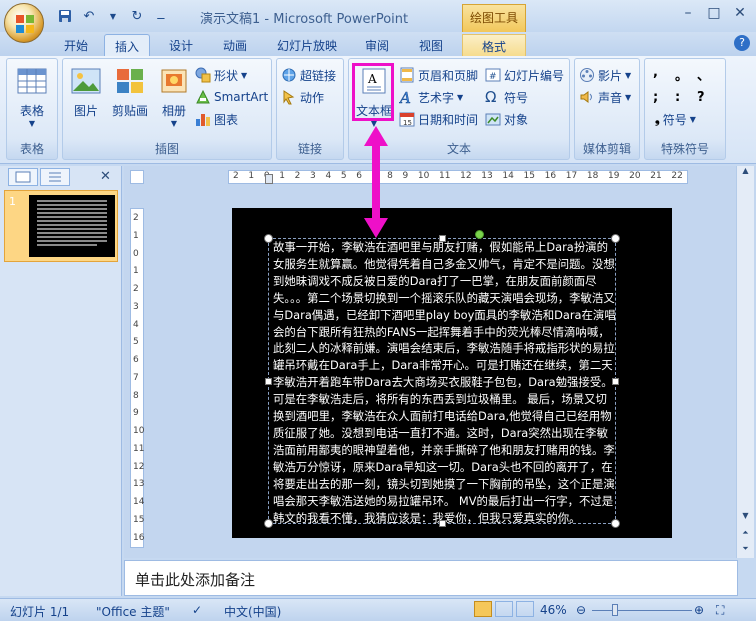 The height and width of the screenshot is (621, 756). What do you see at coordinates (714, 13) in the screenshot?
I see `maximize-button: □` at bounding box center [714, 13].